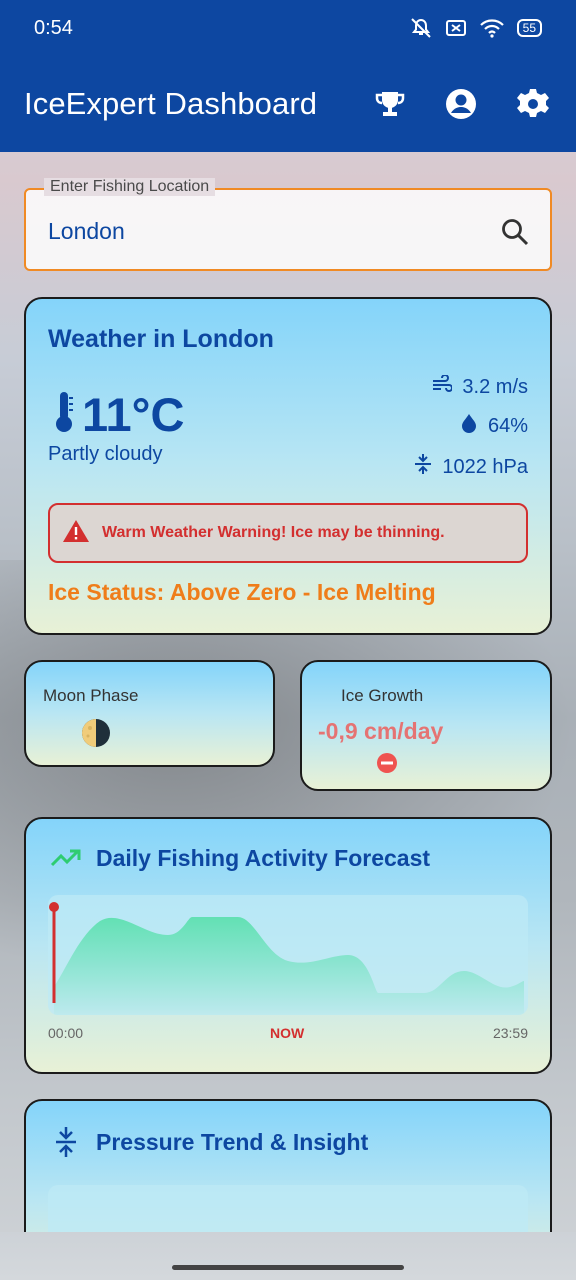  Describe the element at coordinates (510, 1033) in the screenshot. I see `axis-end-label: 23:59` at that location.